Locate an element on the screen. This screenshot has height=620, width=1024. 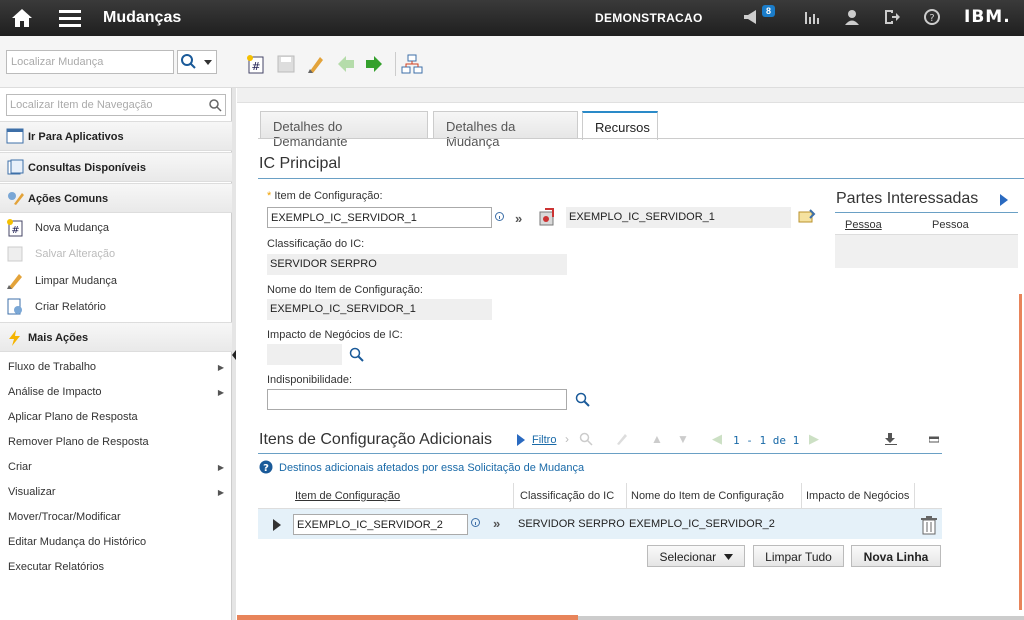
submenu-arrow-icon: ▶ is located at coordinates (220, 367).